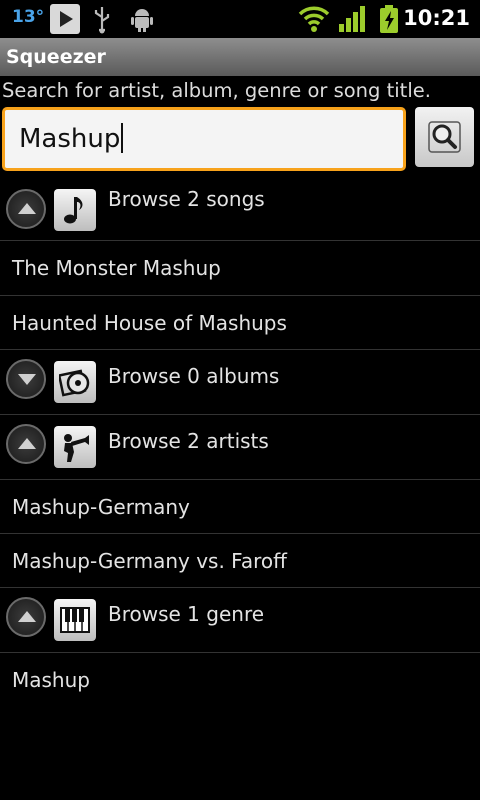 Image resolution: width=480 pixels, height=800 pixels. Describe the element at coordinates (56, 57) in the screenshot. I see `app-title: Squeezer` at that location.